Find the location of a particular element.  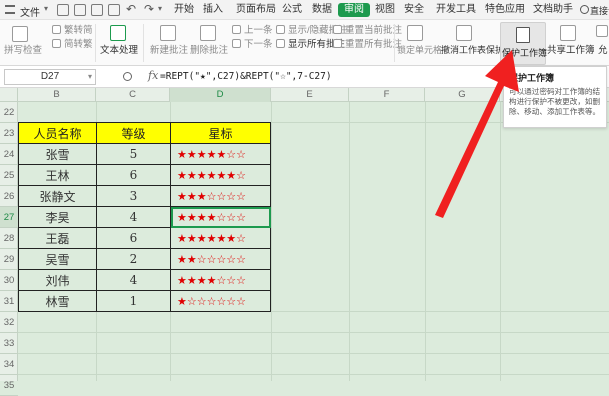

next-comment-icon is located at coordinates (236, 43).